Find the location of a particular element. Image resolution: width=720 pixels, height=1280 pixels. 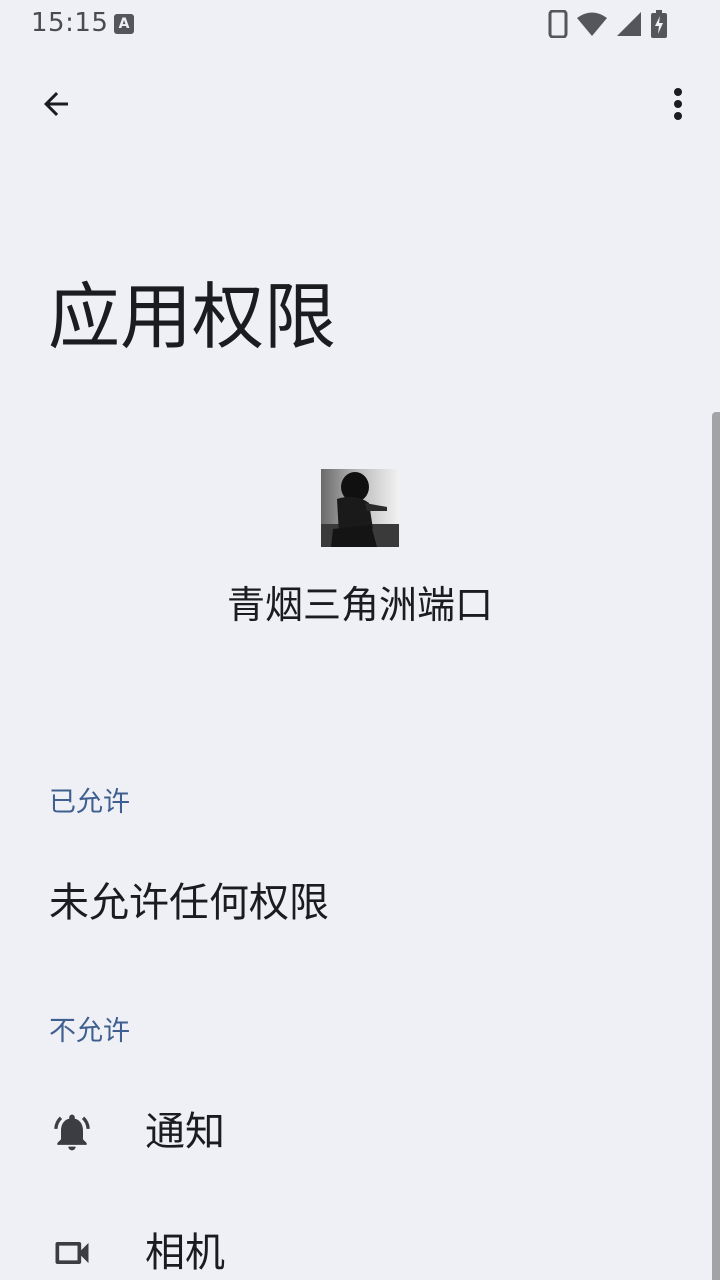

more-vert-icon is located at coordinates (678, 104).